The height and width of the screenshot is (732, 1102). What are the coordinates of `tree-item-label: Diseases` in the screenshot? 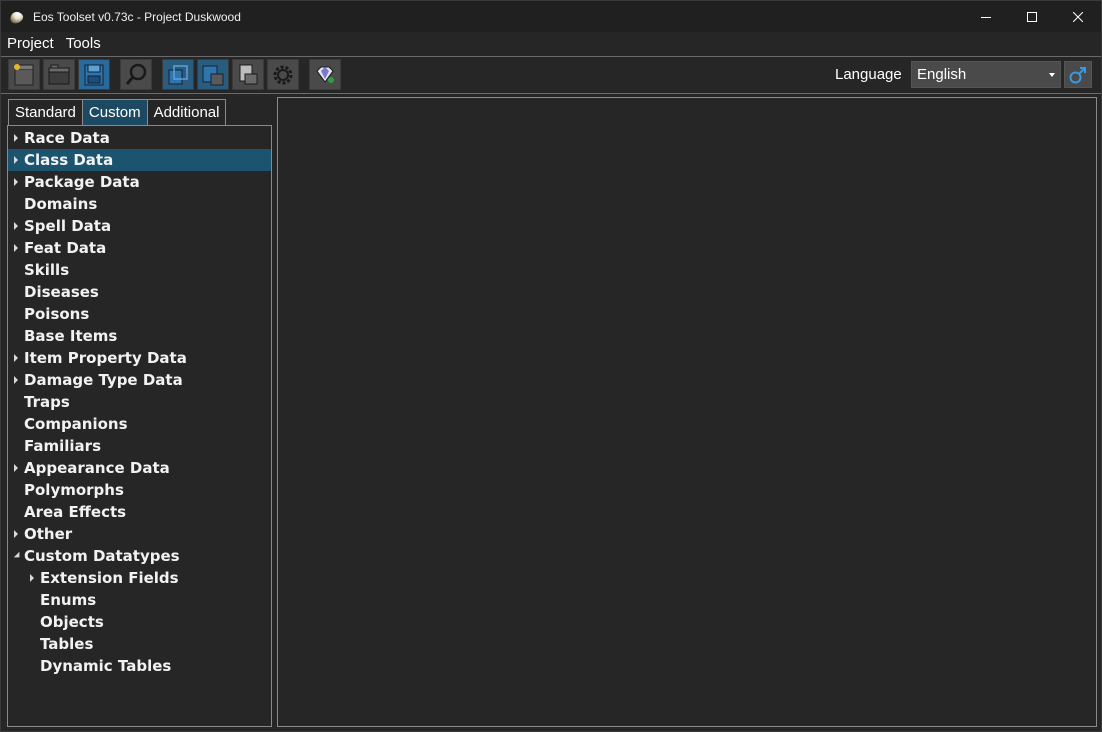 It's located at (61, 292).